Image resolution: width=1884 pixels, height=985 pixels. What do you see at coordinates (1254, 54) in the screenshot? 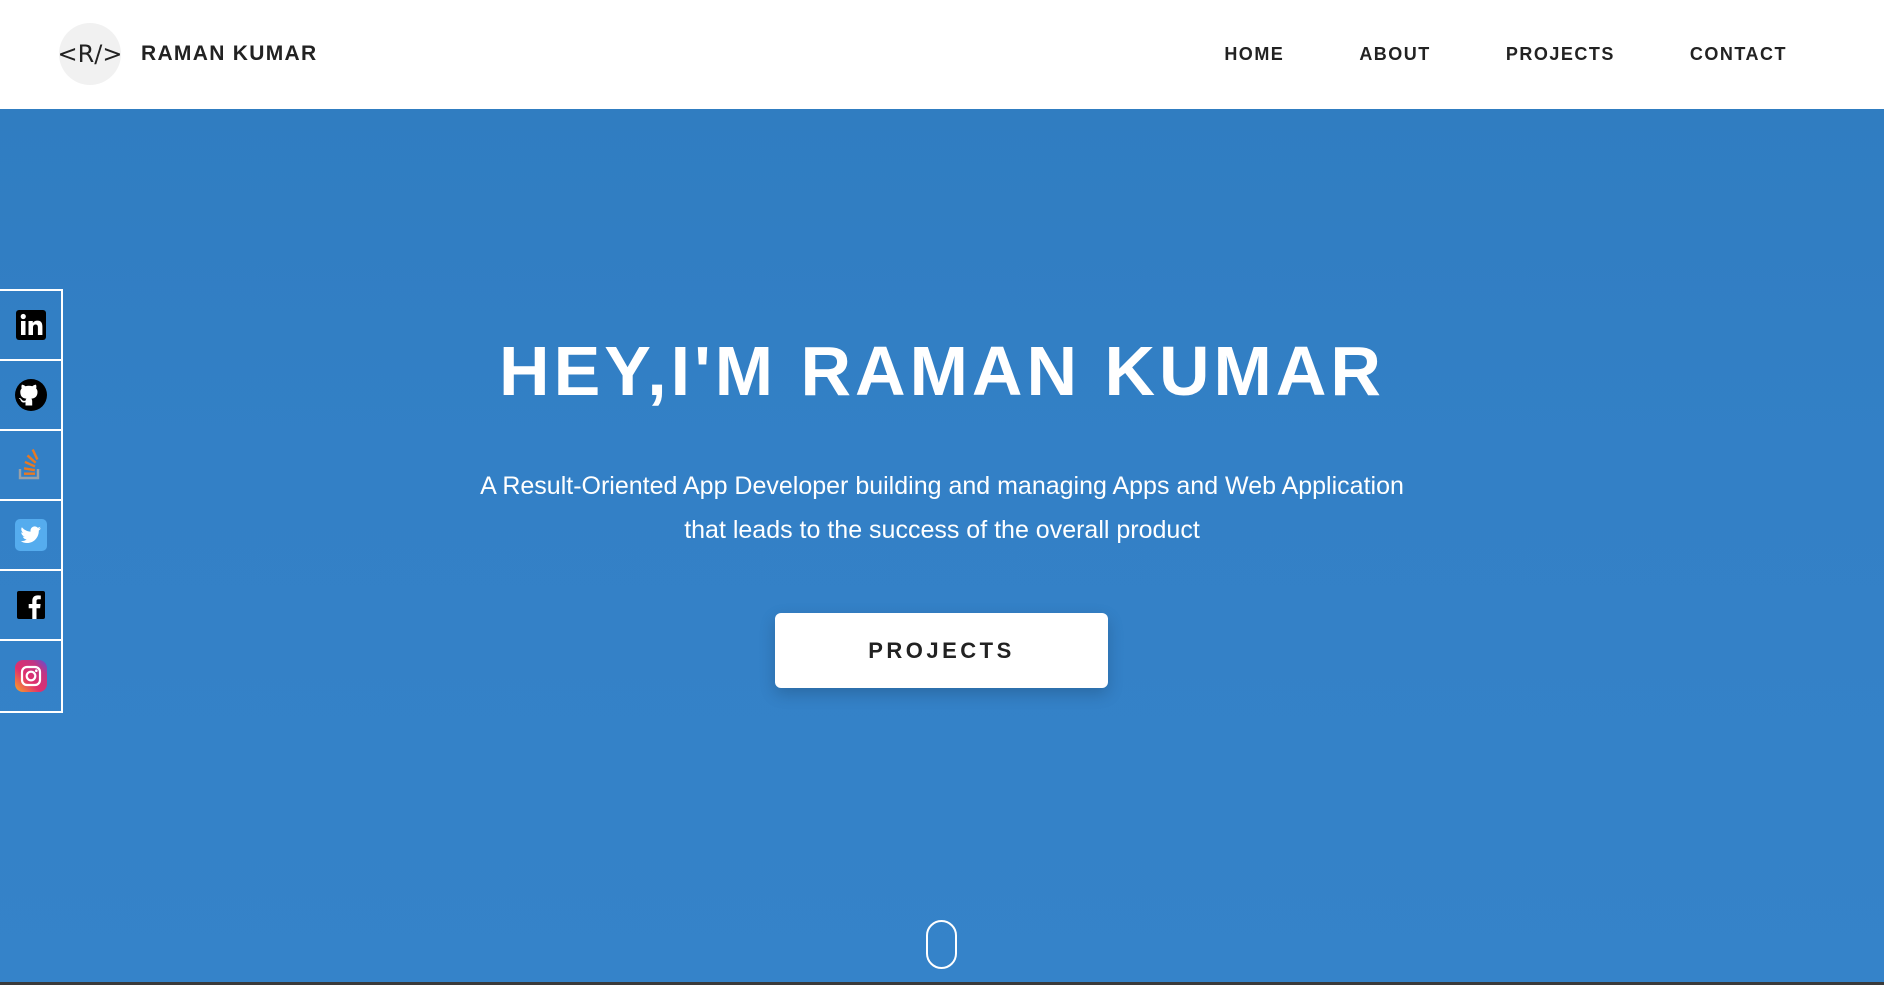
I see `nav-home: HOME` at bounding box center [1254, 54].